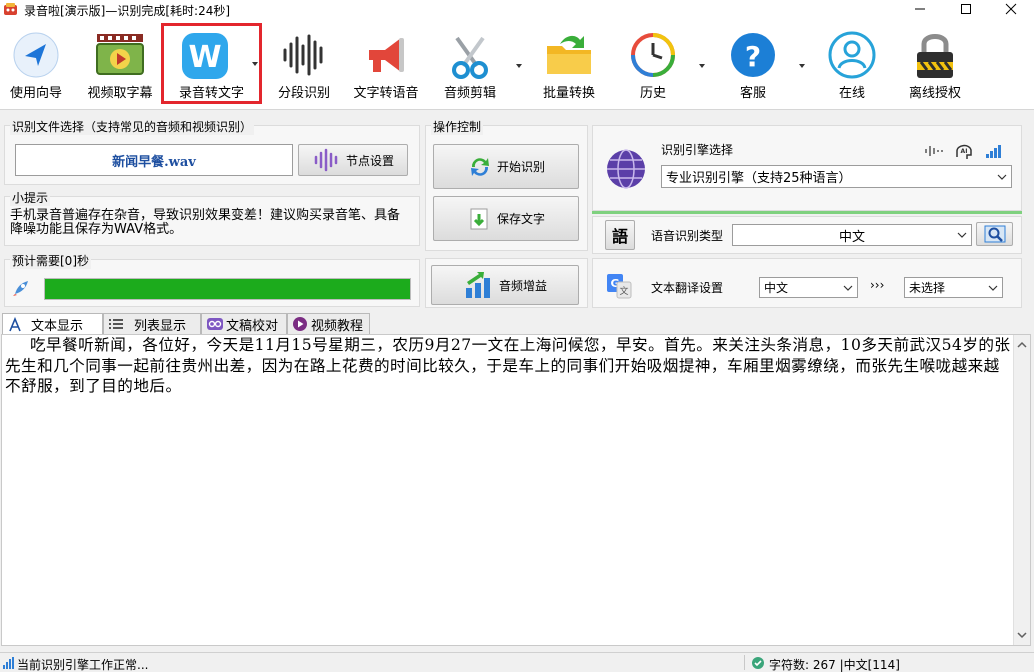 This screenshot has height=672, width=1034. What do you see at coordinates (620, 235) in the screenshot?
I see `language-badge-icon: 語` at bounding box center [620, 235].